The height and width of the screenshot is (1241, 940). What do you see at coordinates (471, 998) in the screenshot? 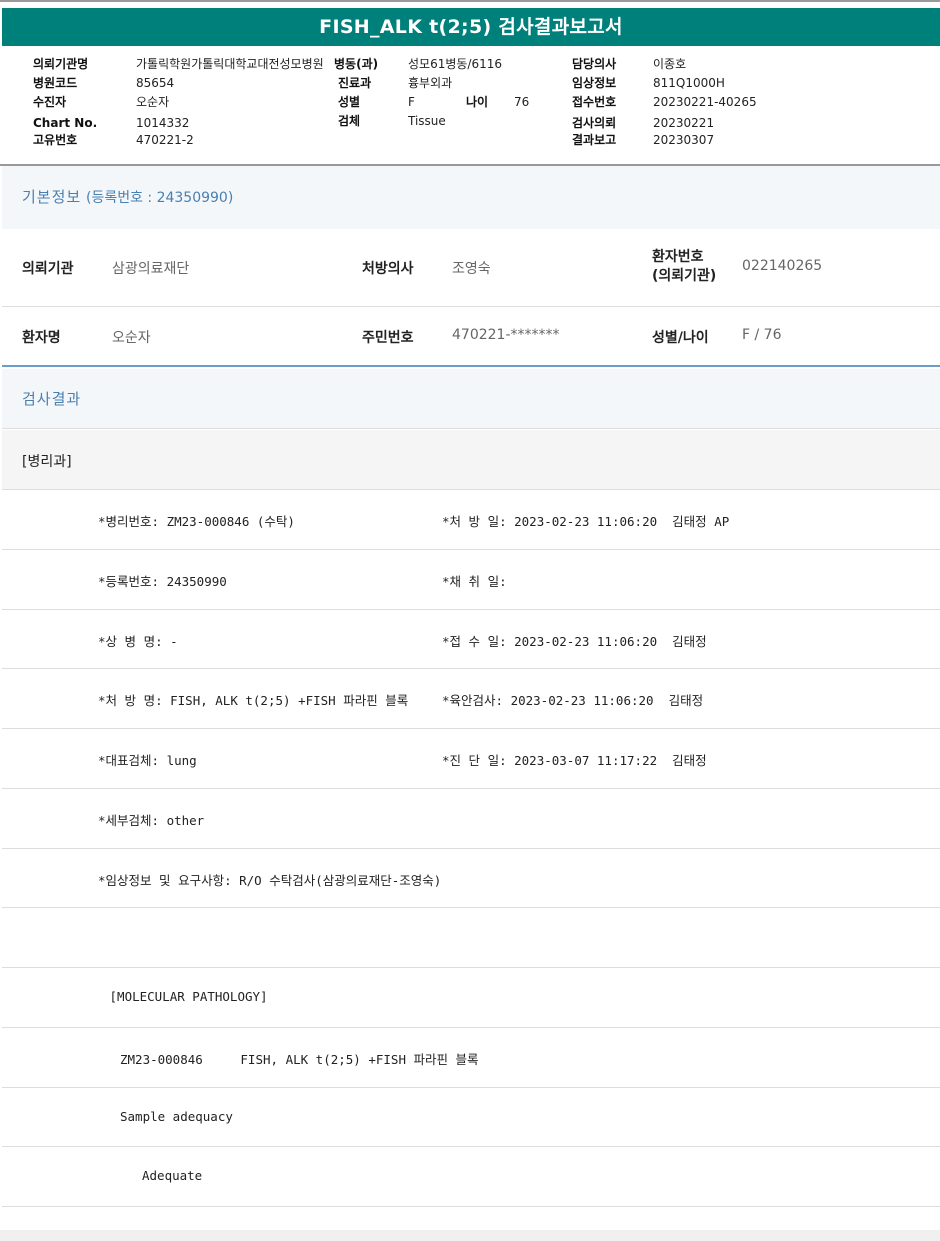
I see `result-row: [MOLECULAR PATHOLOGY]` at bounding box center [471, 998].